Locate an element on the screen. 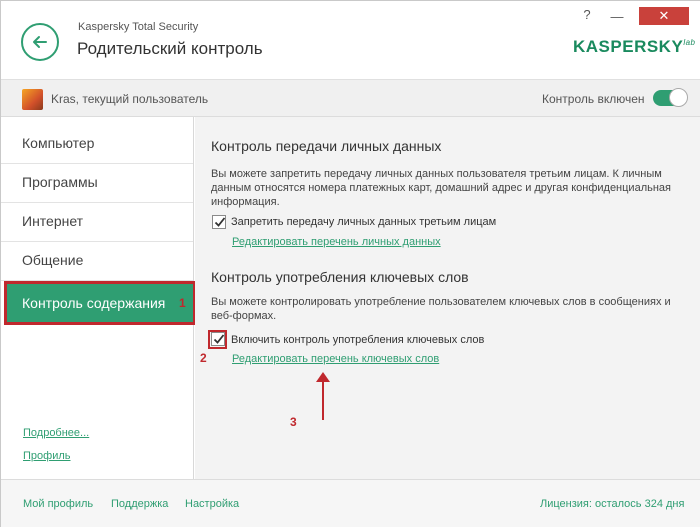 The image size is (700, 527). kaspersky-logo: KASPERSKYlab is located at coordinates (634, 47).